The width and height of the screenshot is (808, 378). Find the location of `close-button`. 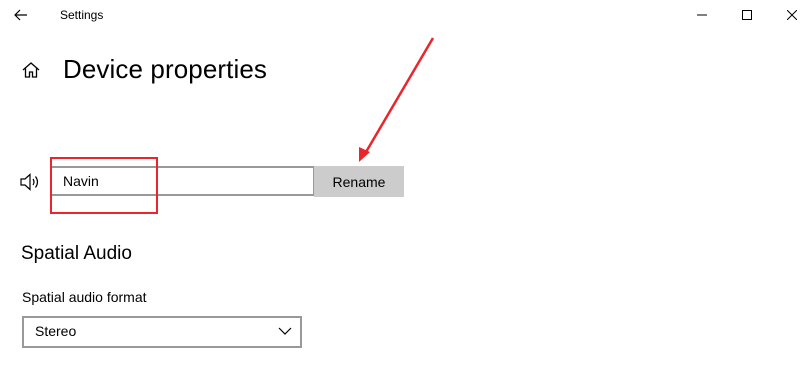

close-button is located at coordinates (788, 14).